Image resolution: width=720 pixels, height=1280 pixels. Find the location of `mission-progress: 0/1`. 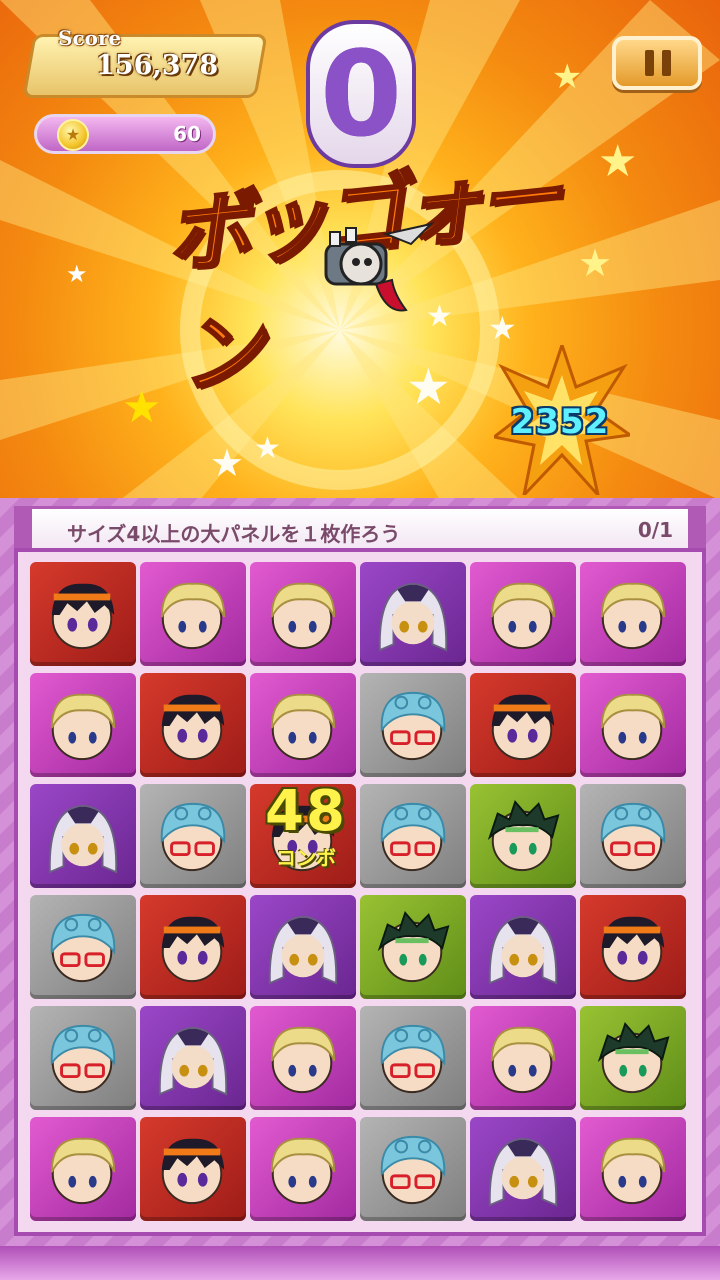

mission-progress: 0/1 is located at coordinates (655, 530).